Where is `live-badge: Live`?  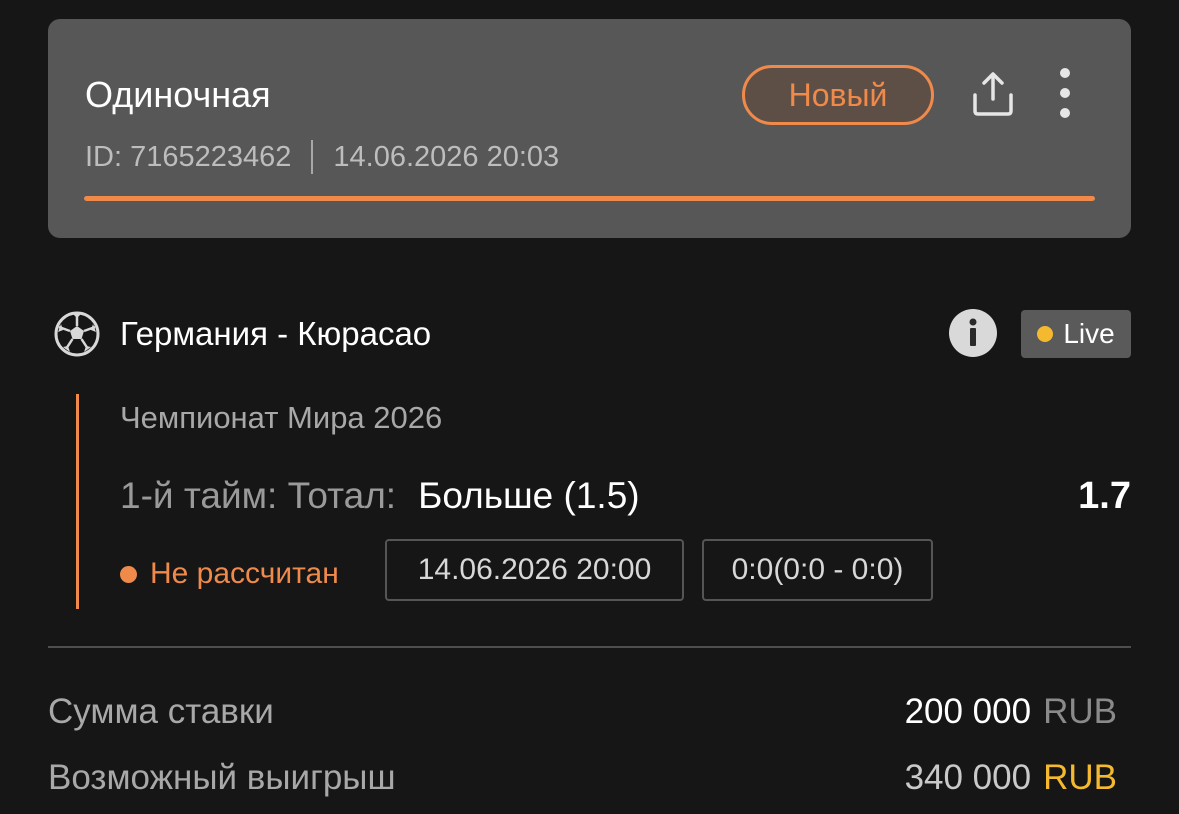 live-badge: Live is located at coordinates (1076, 334).